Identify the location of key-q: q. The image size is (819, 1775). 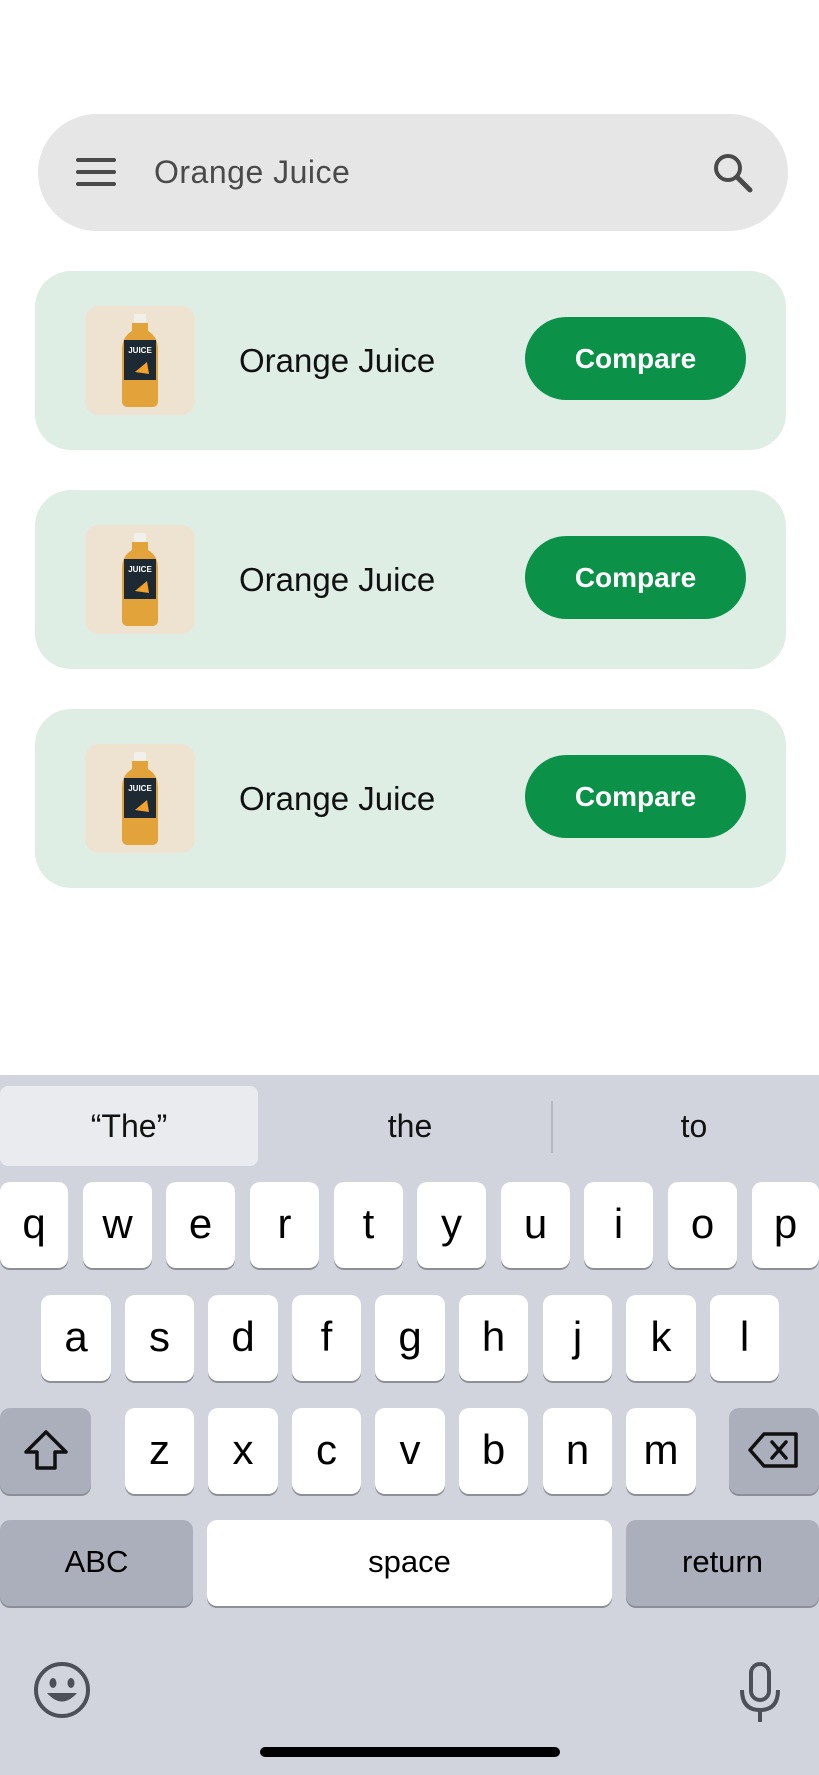
(34, 1225).